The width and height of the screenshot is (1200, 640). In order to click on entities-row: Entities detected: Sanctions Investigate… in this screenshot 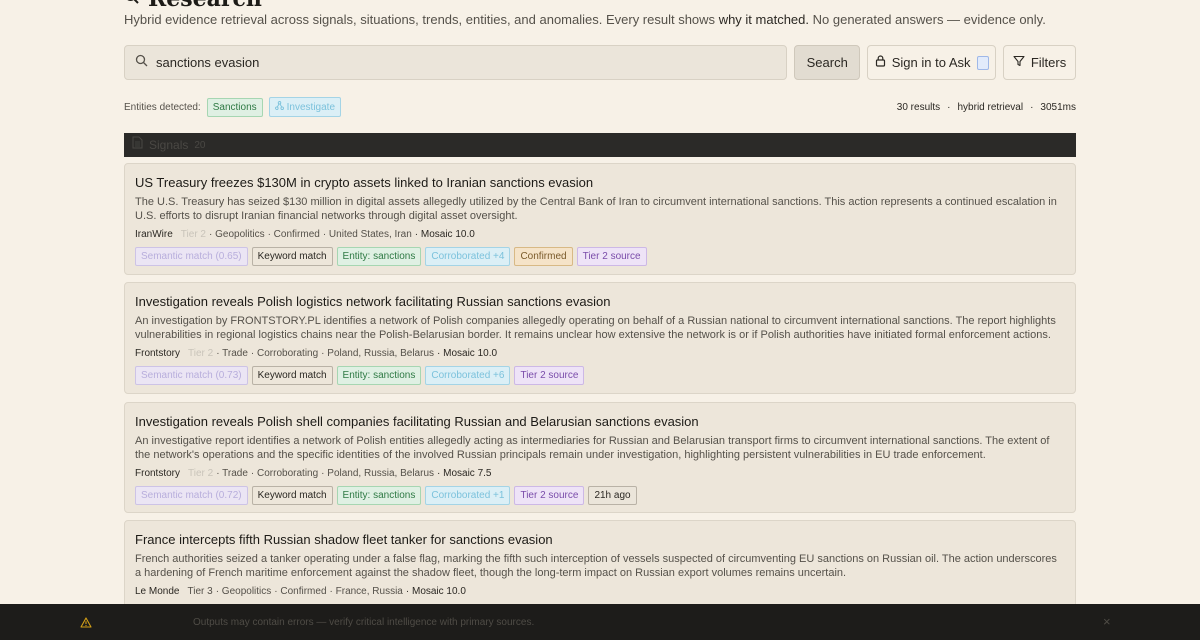, I will do `click(600, 107)`.